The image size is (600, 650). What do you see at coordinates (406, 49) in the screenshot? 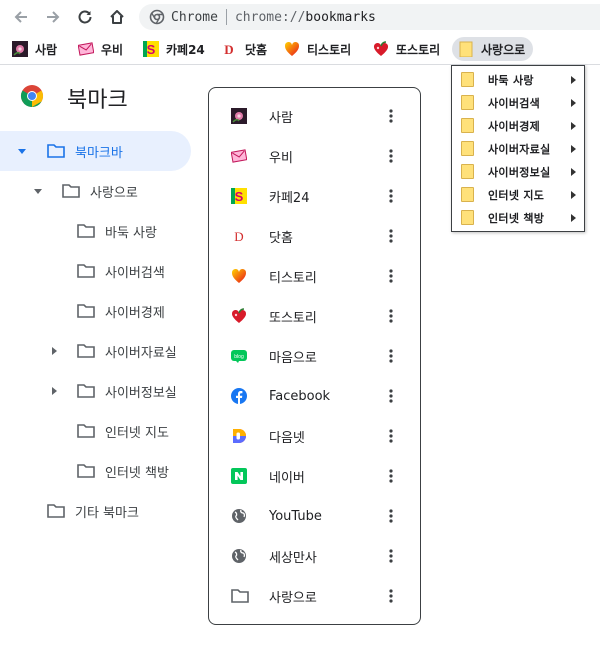
I see `bookmark-ddostory: 또스토리` at bounding box center [406, 49].